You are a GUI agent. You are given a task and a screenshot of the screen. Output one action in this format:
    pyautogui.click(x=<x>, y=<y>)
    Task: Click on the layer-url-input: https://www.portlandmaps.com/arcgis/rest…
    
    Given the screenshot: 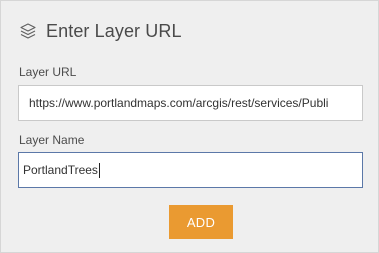 What is the action you would take?
    pyautogui.click(x=190, y=103)
    